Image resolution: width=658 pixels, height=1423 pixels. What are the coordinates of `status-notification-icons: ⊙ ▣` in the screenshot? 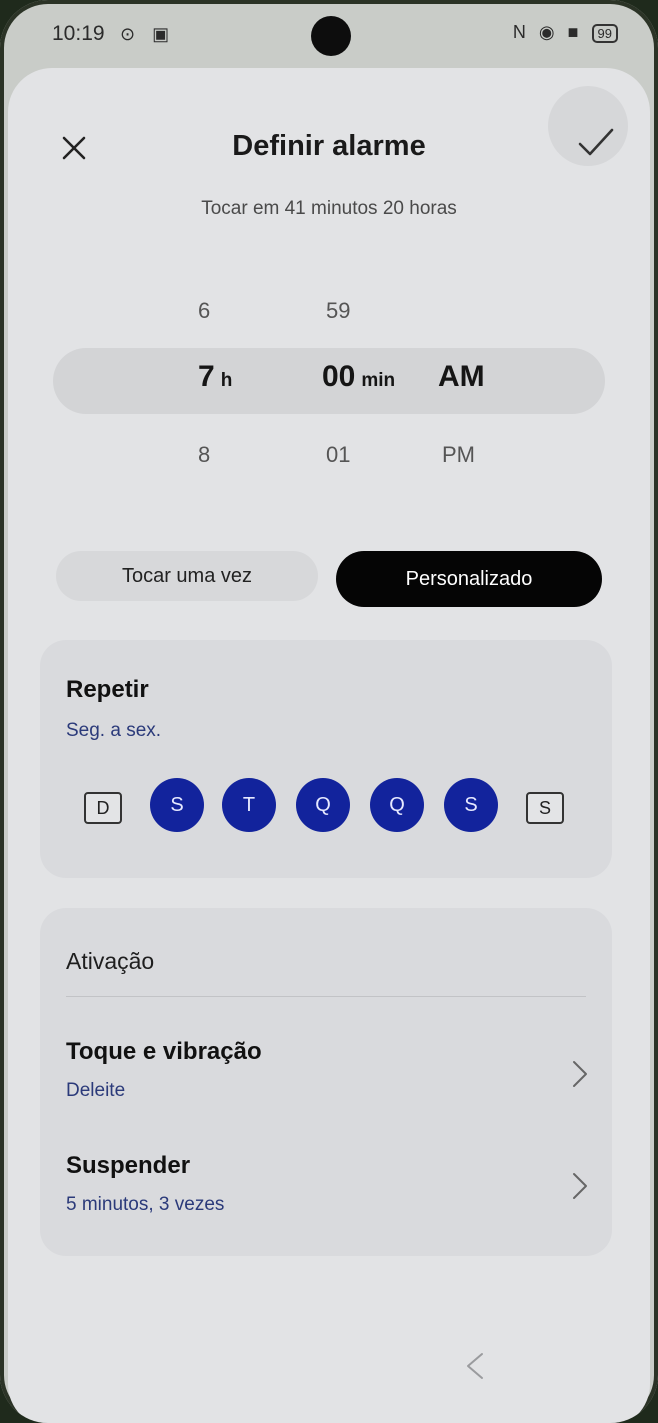 It's located at (148, 34).